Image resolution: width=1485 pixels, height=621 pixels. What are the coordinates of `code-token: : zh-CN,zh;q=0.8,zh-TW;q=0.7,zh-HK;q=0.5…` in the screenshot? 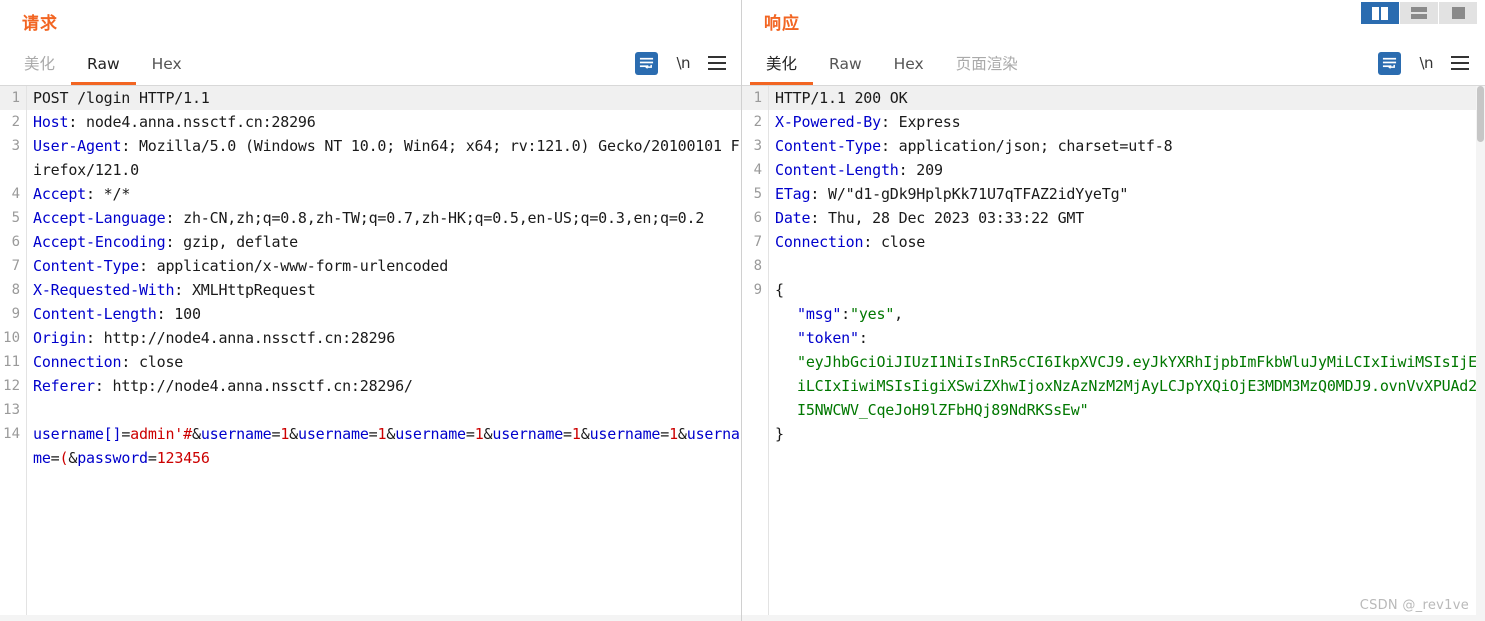 It's located at (435, 218).